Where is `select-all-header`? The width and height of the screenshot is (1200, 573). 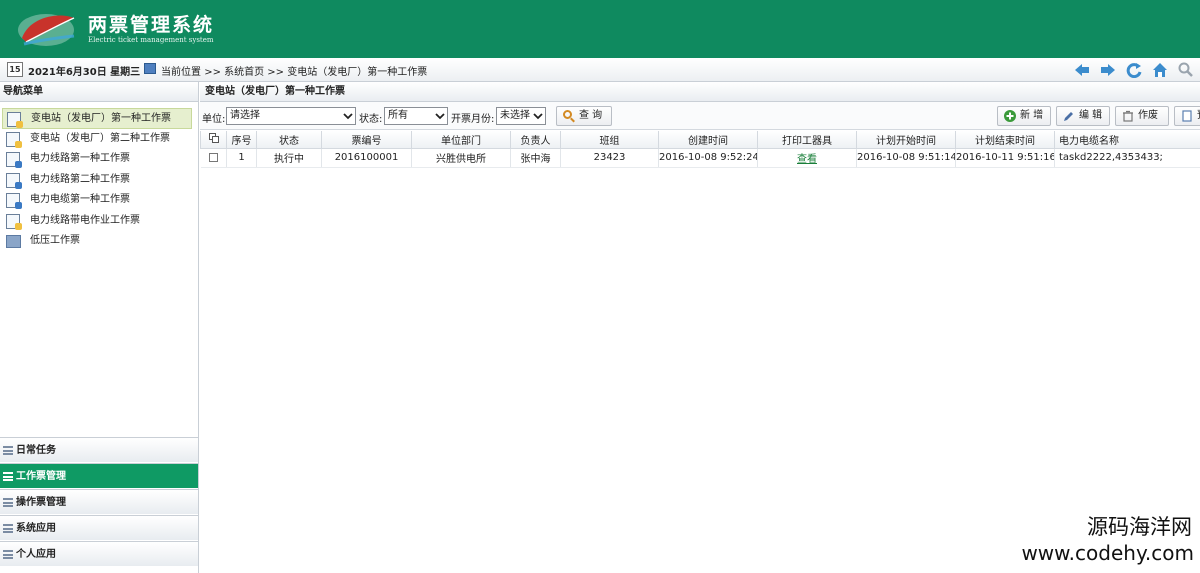
select-all-header is located at coordinates (213, 140).